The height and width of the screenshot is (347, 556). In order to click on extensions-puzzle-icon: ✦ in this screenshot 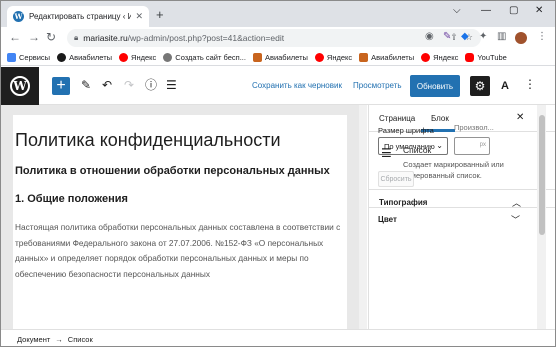, I will do `click(483, 37)`.